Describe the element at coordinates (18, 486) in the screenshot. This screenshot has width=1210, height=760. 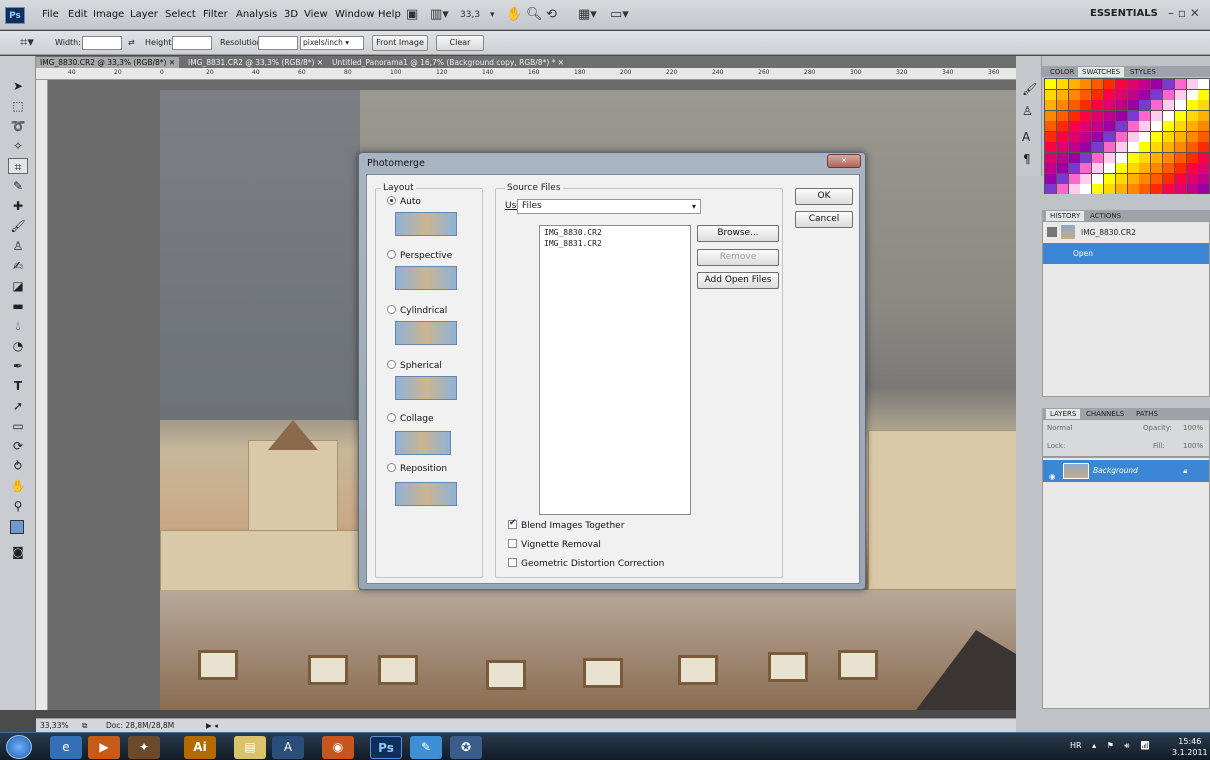
I see `hand-tool-icon: ✋` at that location.